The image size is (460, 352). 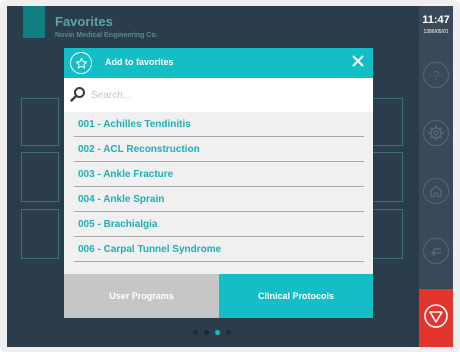 What do you see at coordinates (121, 199) in the screenshot?
I see `list-item-label: 004 - Ankle Sprain` at bounding box center [121, 199].